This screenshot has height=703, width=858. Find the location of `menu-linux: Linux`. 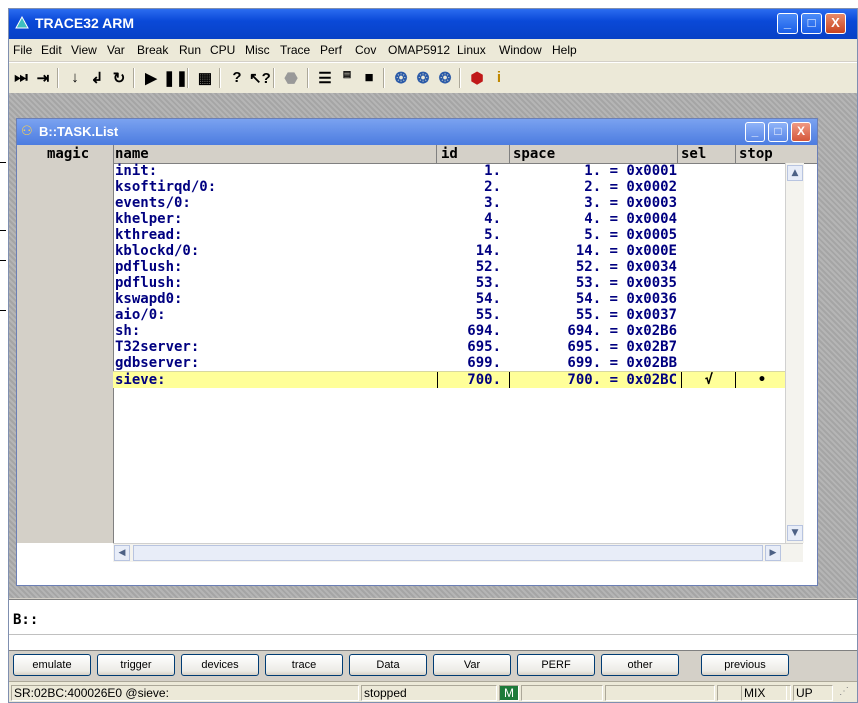

menu-linux: Linux is located at coordinates (471, 50).